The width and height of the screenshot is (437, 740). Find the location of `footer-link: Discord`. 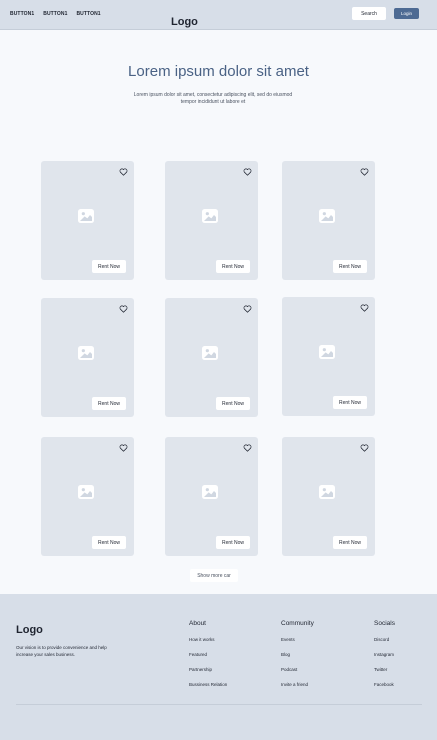

footer-link: Discord is located at coordinates (384, 643).